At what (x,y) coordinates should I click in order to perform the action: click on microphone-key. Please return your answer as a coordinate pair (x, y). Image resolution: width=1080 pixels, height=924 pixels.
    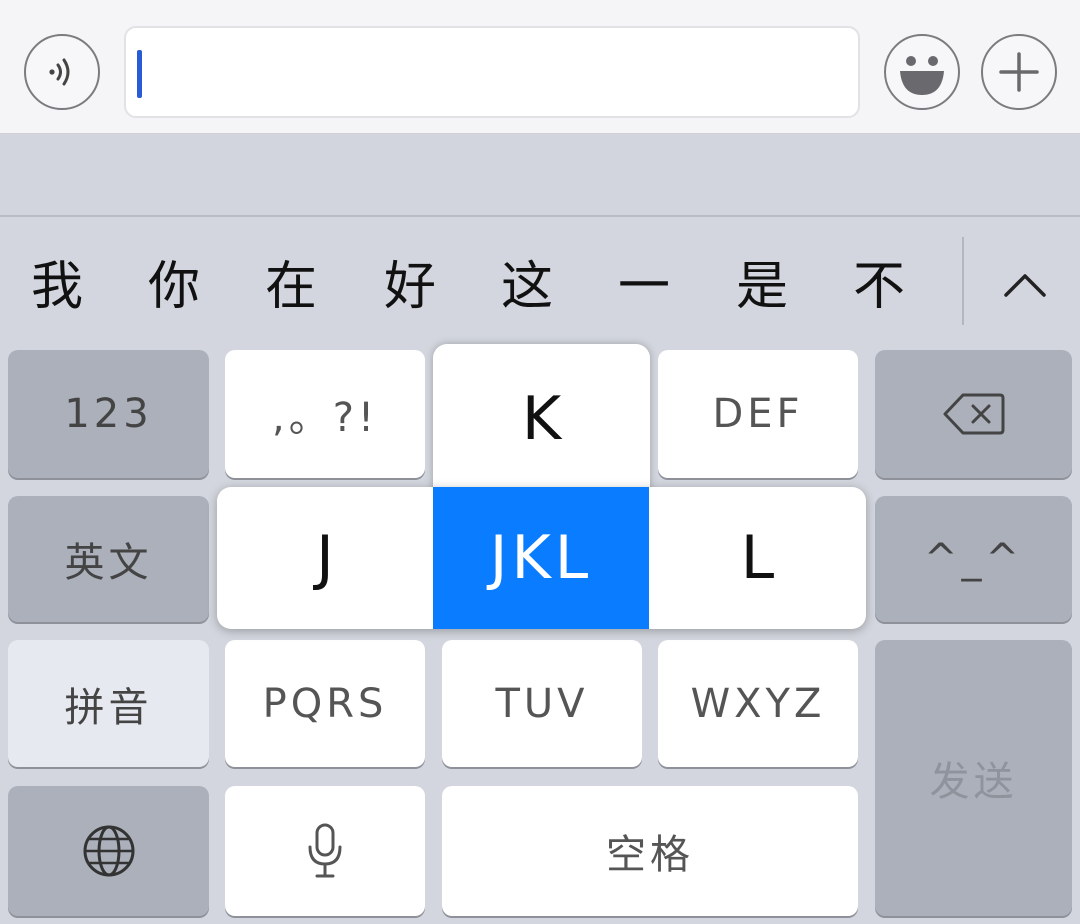
    Looking at the image, I should click on (325, 851).